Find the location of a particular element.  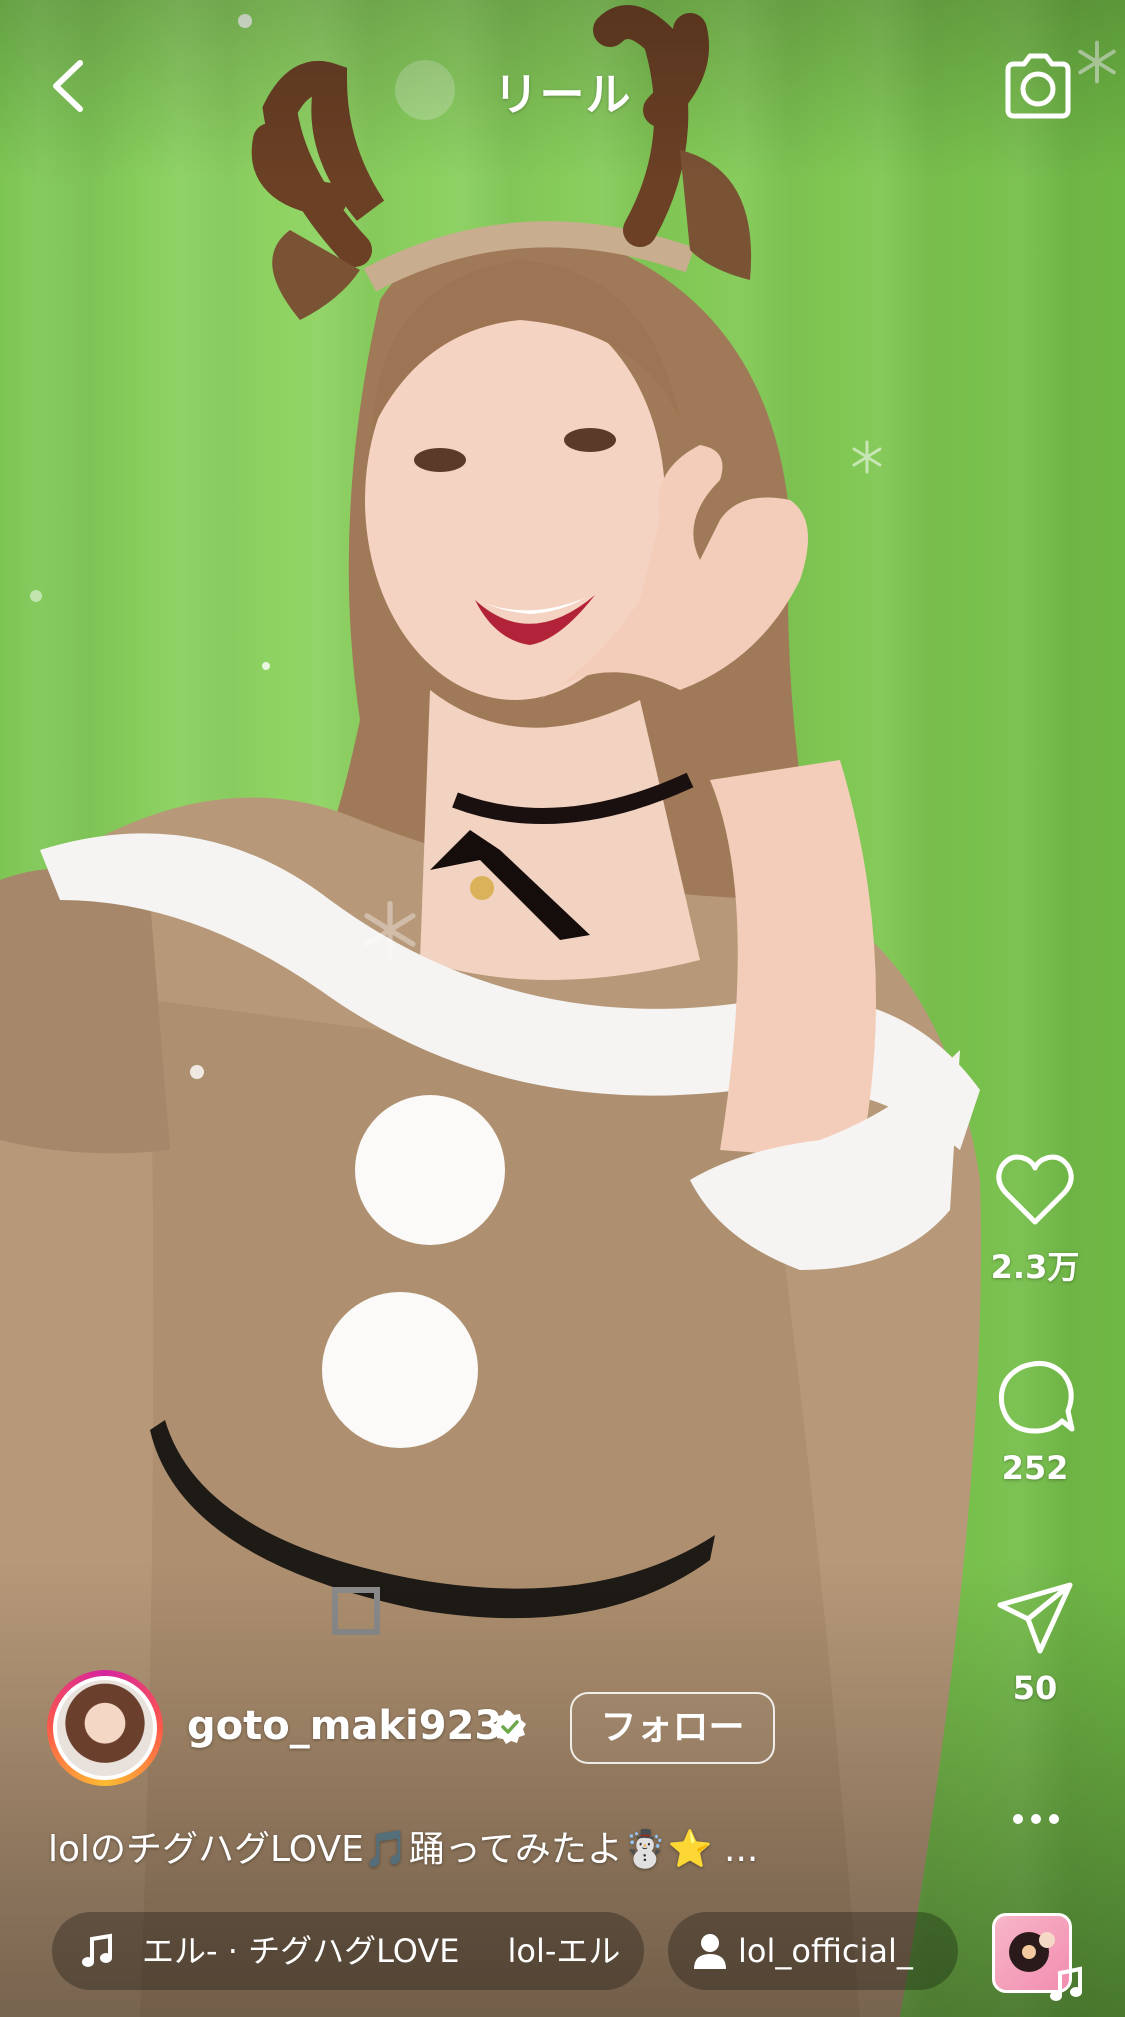

avatar-border is located at coordinates (105, 1728).